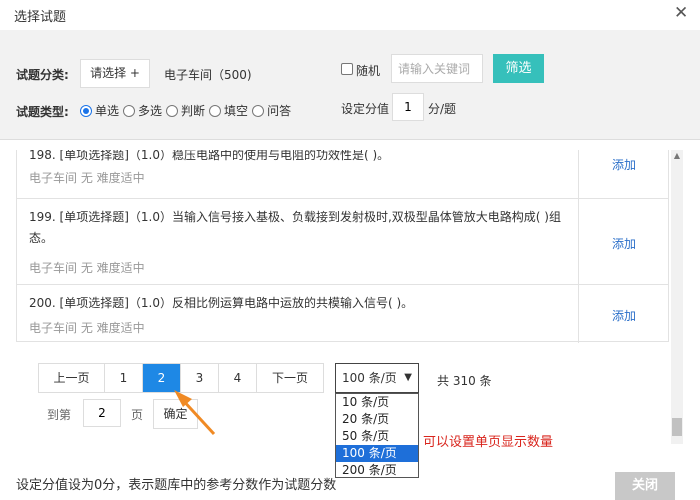 This screenshot has width=700, height=500. I want to click on arrow-icon, so click(195, 413).